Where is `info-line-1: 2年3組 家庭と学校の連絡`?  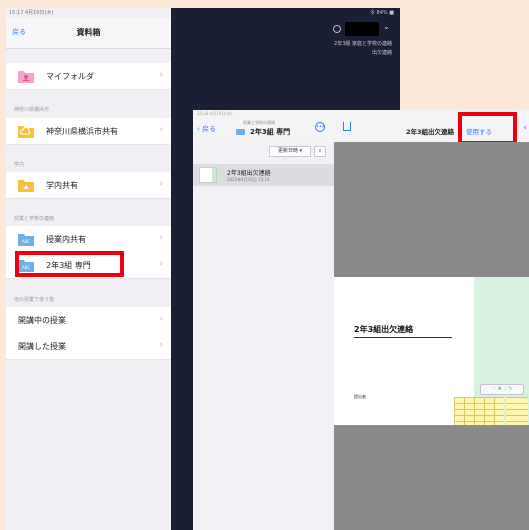 info-line-1: 2年3組 家庭と学校の連絡 is located at coordinates (363, 44).